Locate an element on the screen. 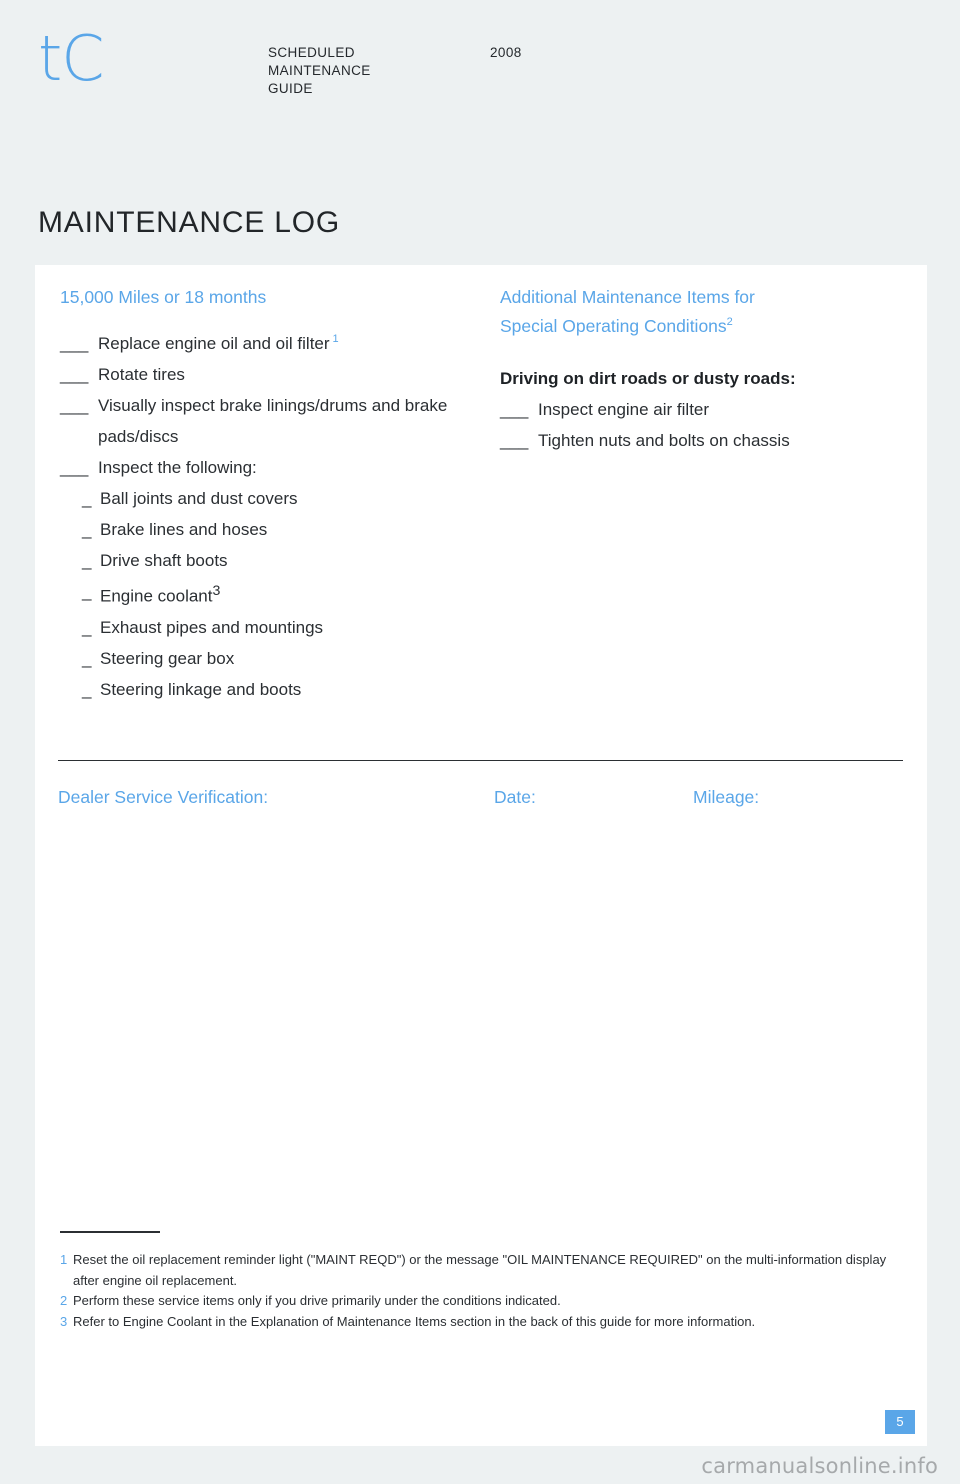 The image size is (960, 1484). checklist-item: ___ Inspect engine air filter is located at coordinates (705, 409).